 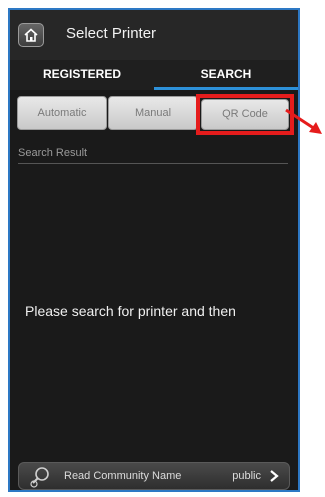 I want to click on manual-button: Manual, so click(x=153, y=113).